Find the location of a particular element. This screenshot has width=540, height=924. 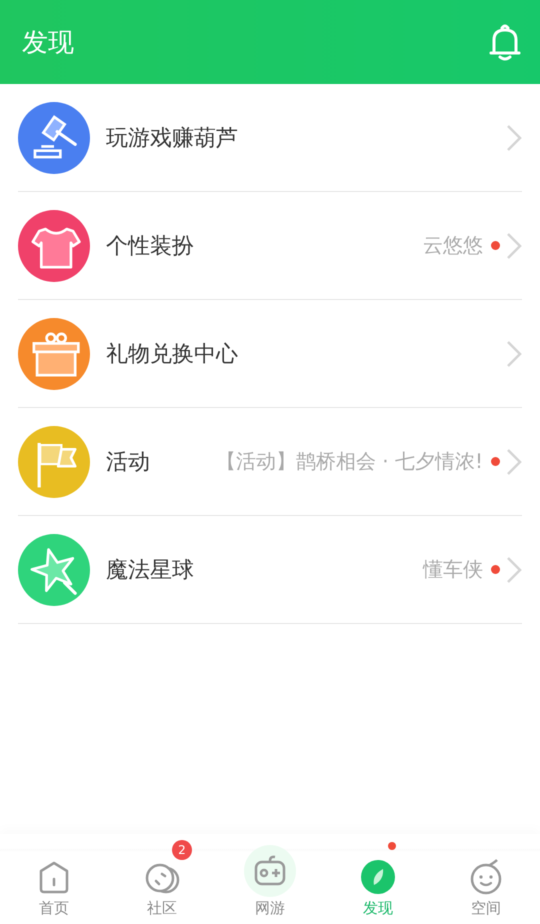

row-title: 玩游戏赚葫芦 is located at coordinates (172, 138).